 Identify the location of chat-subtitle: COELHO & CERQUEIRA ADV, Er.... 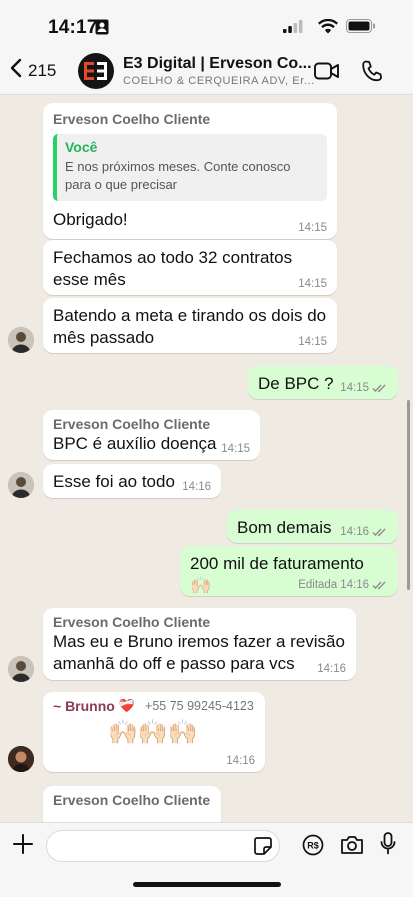
(219, 81).